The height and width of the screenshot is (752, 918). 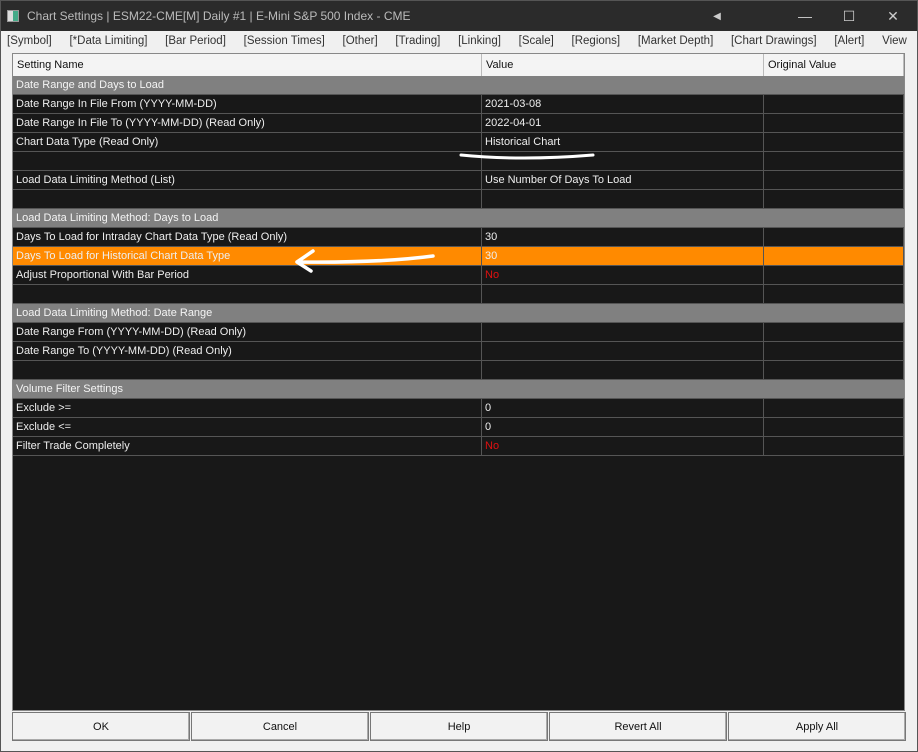 What do you see at coordinates (360, 41) in the screenshot?
I see `tab-other: [Other]` at bounding box center [360, 41].